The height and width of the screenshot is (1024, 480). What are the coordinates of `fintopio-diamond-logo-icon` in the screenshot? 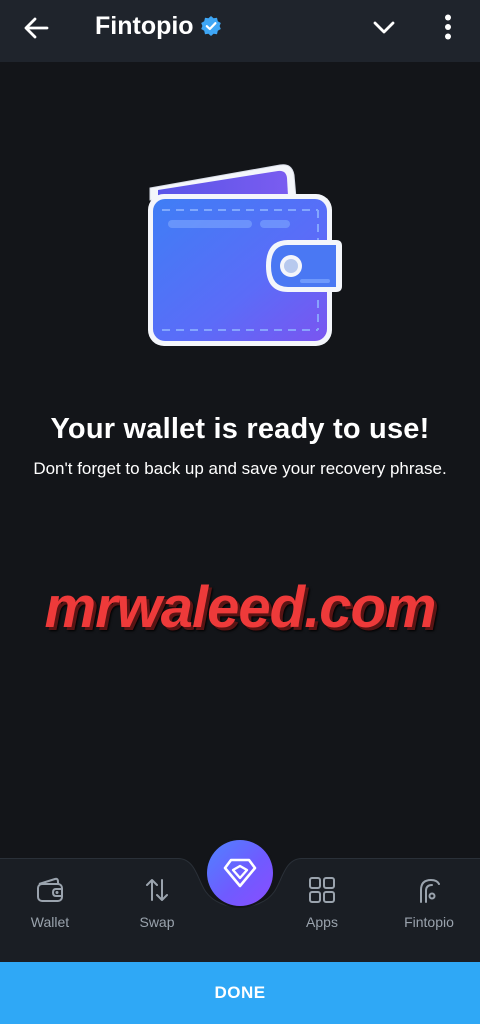 It's located at (240, 873).